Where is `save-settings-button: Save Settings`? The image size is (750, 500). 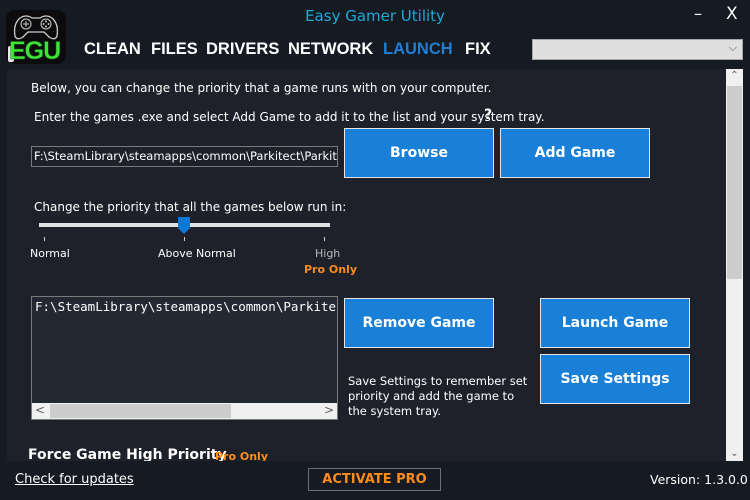
save-settings-button: Save Settings is located at coordinates (615, 379).